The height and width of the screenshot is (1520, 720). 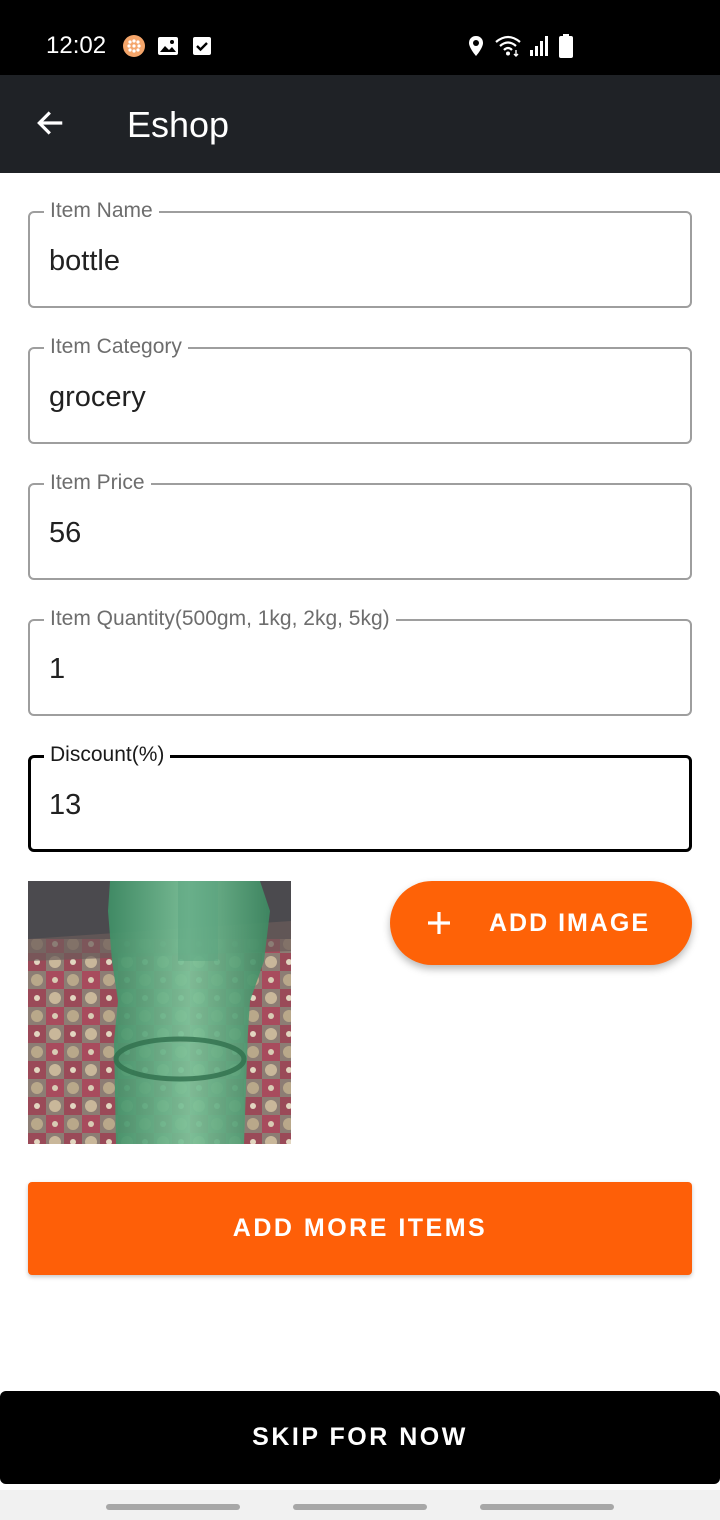 I want to click on item-quantity-label: Item Quantity(500gm, 1kg, 2kg, 5kg), so click(x=220, y=619).